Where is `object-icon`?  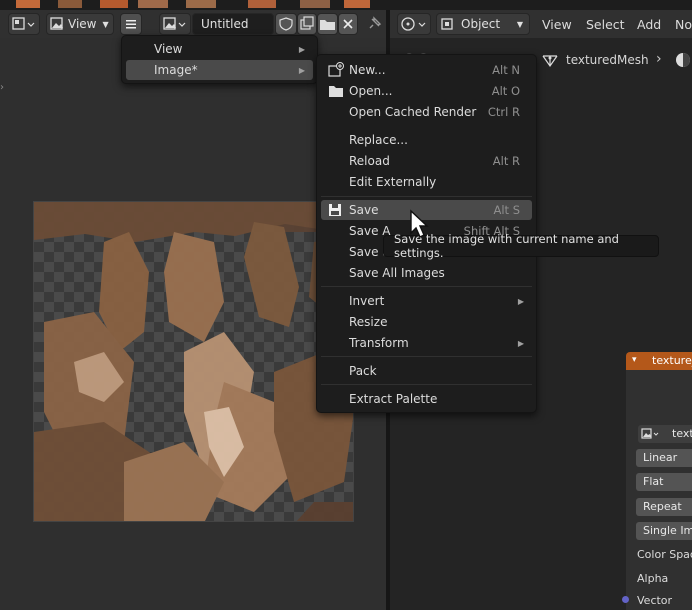
object-icon is located at coordinates (447, 24).